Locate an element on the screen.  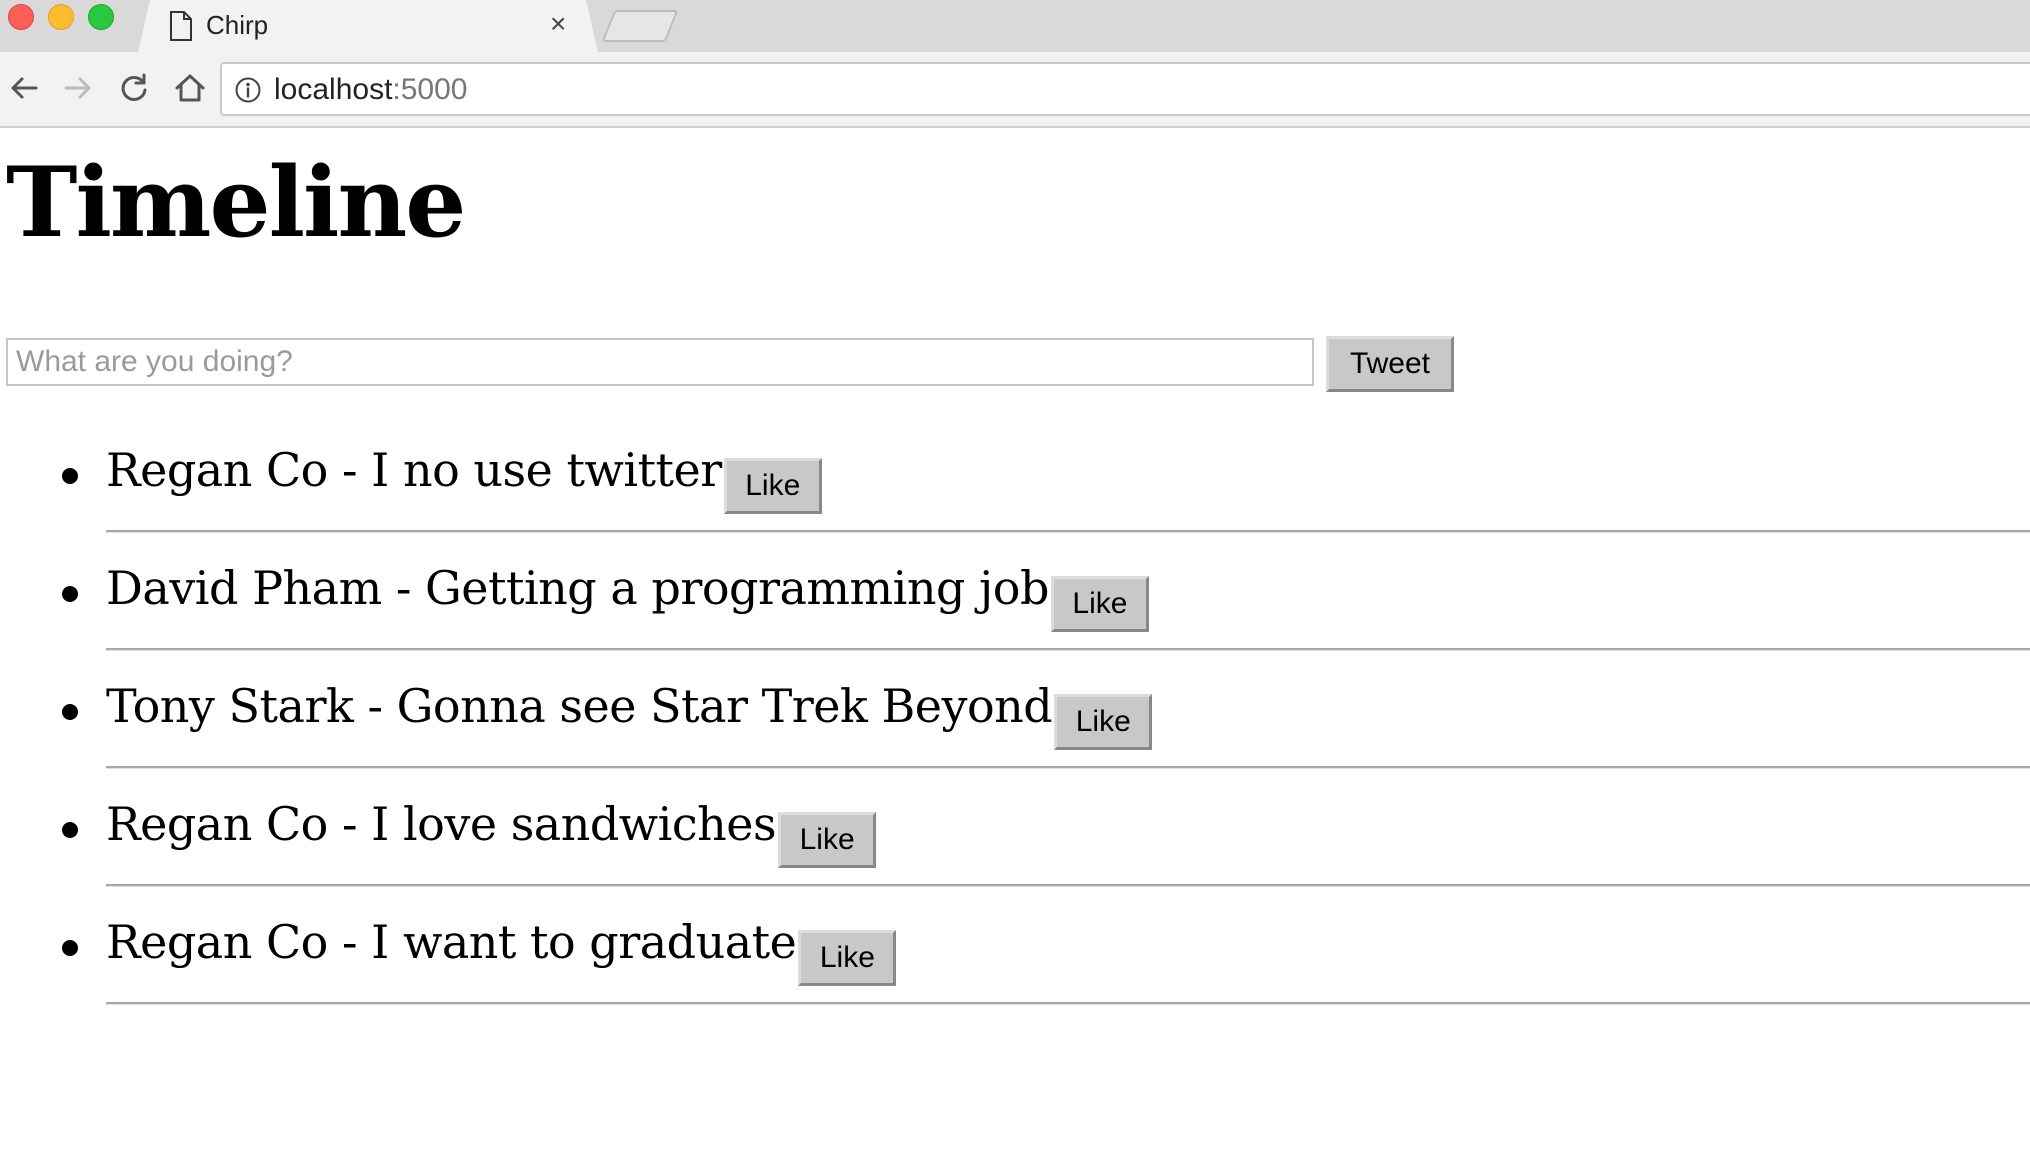
tweet-row: Regan Co - I love sandwiches Like is located at coordinates (491, 831).